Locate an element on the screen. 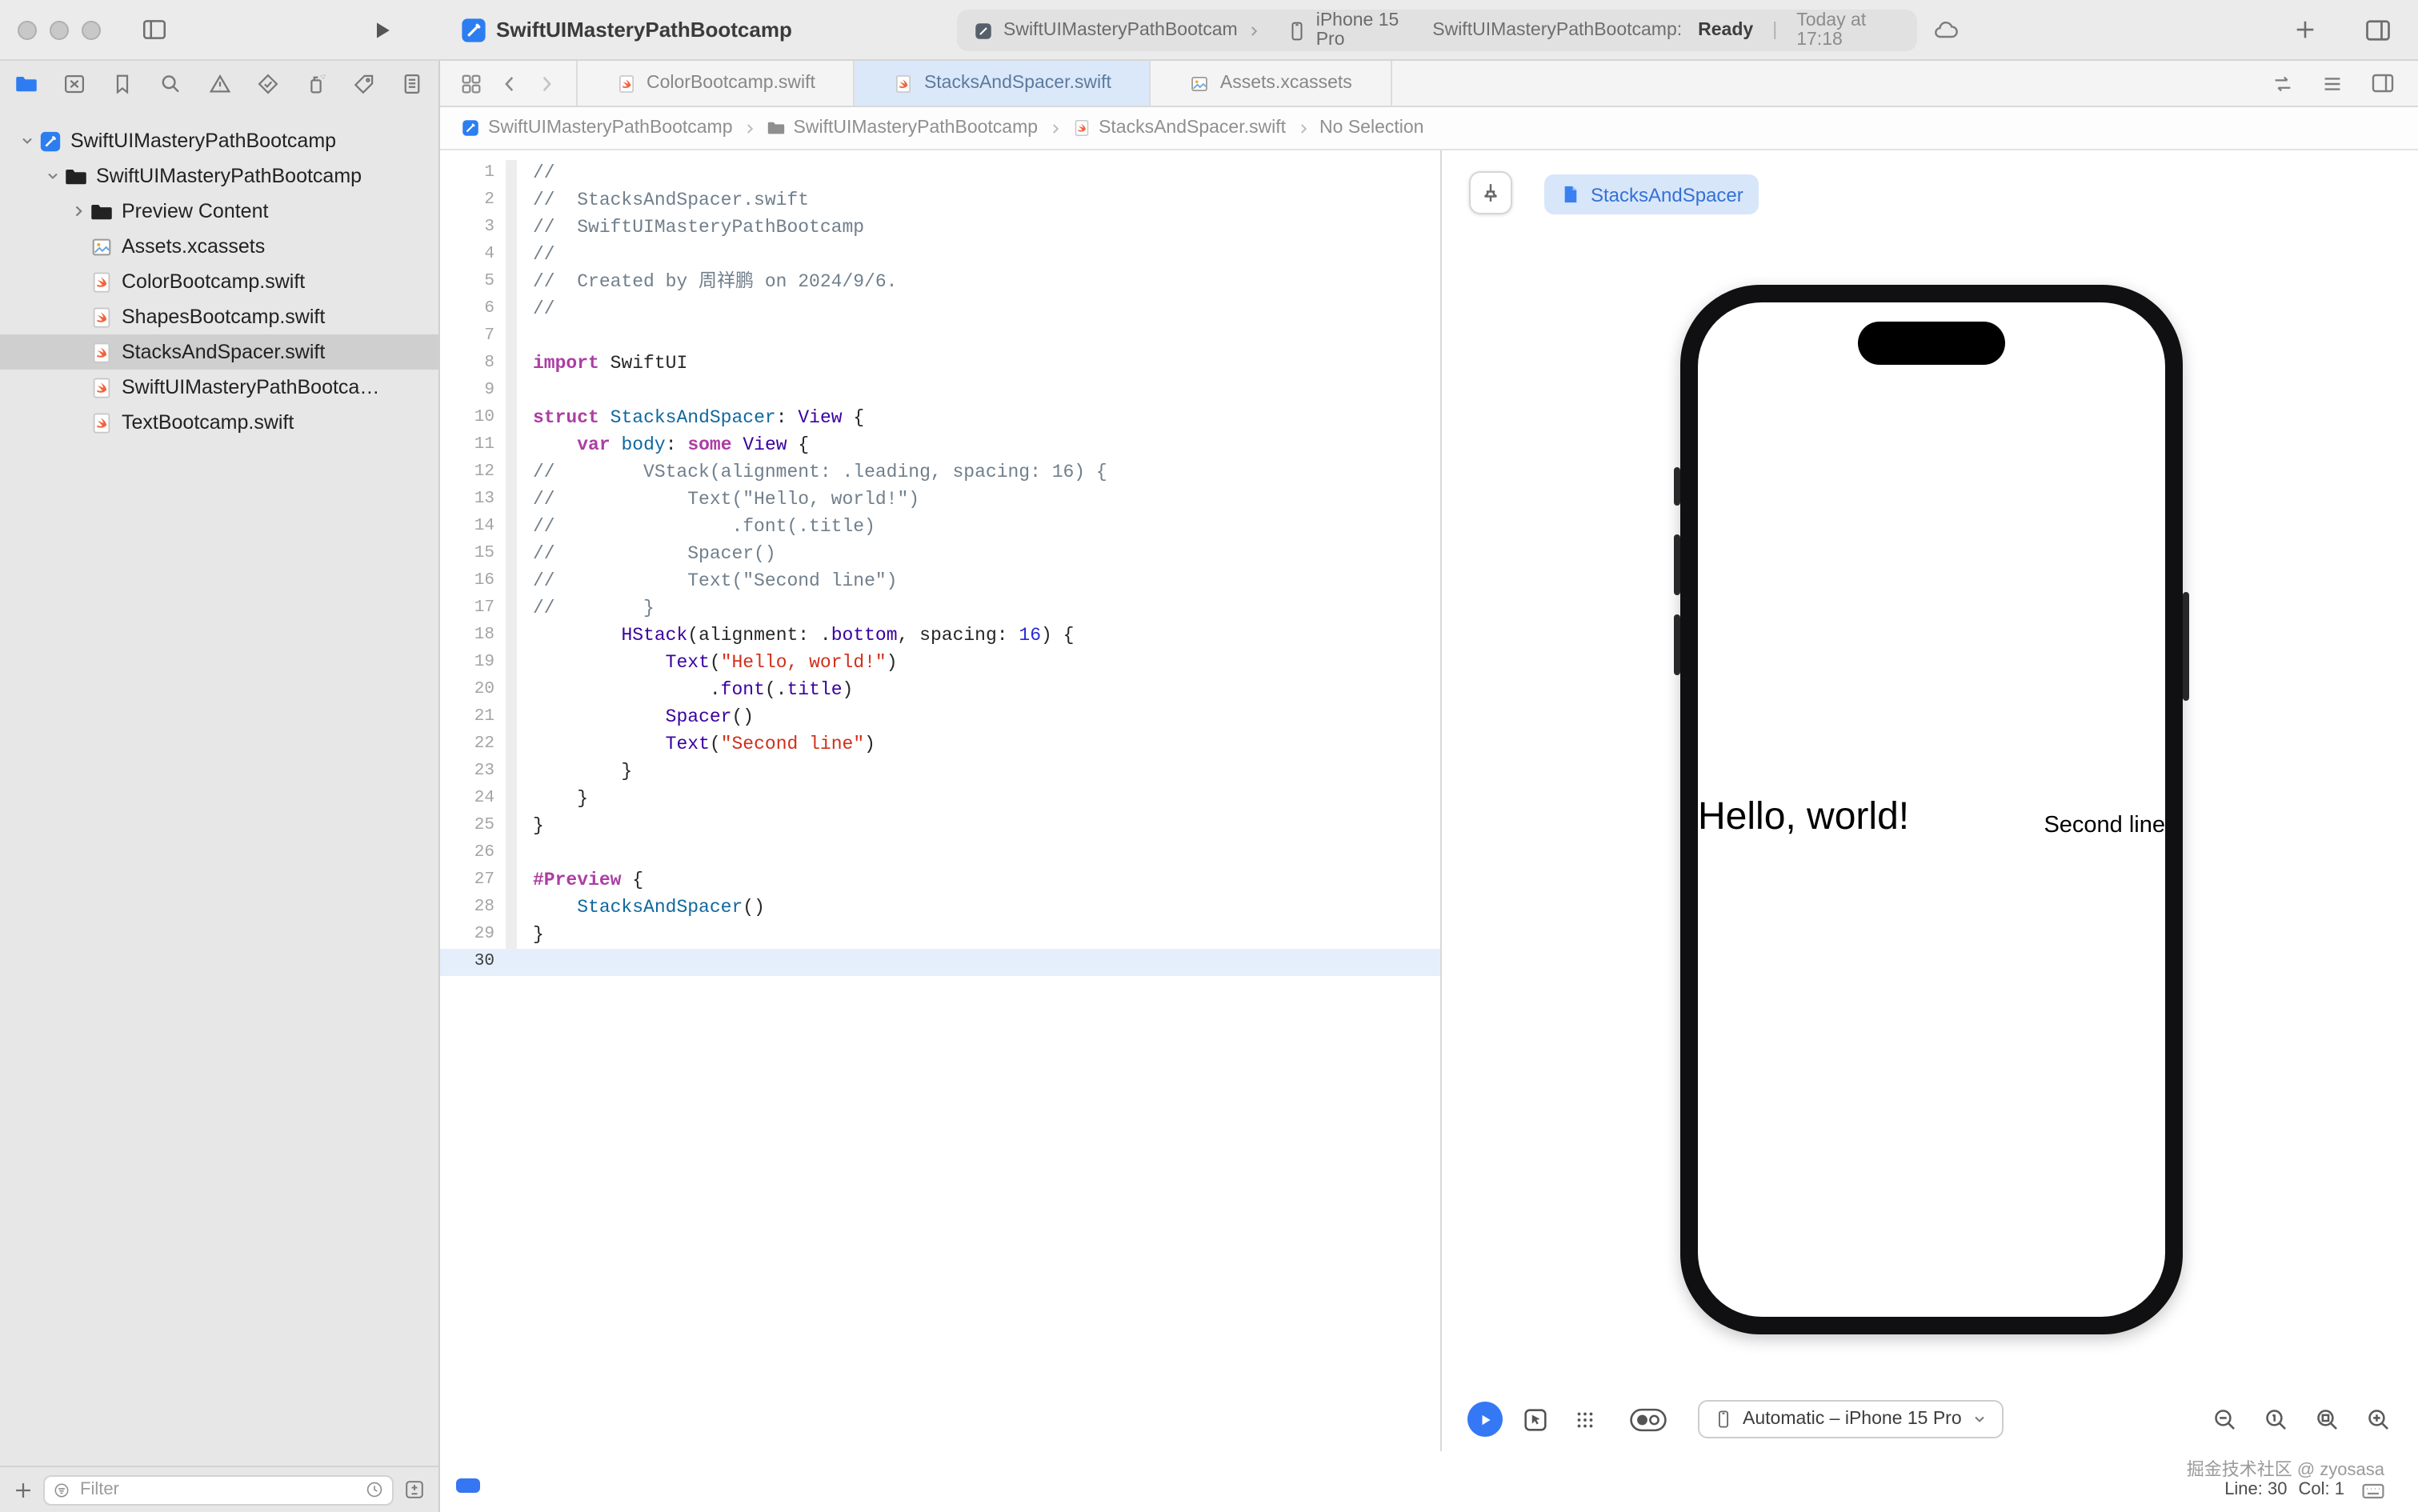 The image size is (2418, 1512). editor-tab: Assets.xcassets is located at coordinates (1271, 83).